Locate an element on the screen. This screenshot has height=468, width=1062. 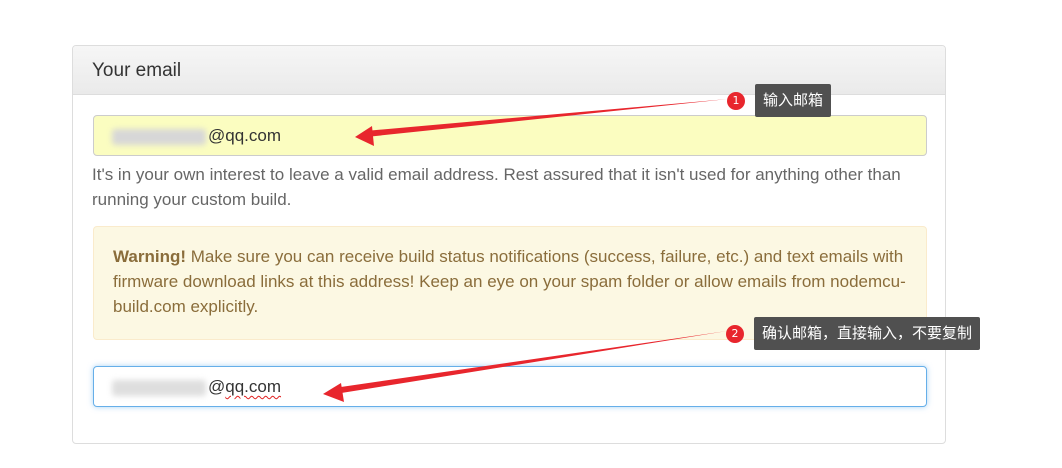
annotation-tip: 输入邮箱 is located at coordinates (793, 100).